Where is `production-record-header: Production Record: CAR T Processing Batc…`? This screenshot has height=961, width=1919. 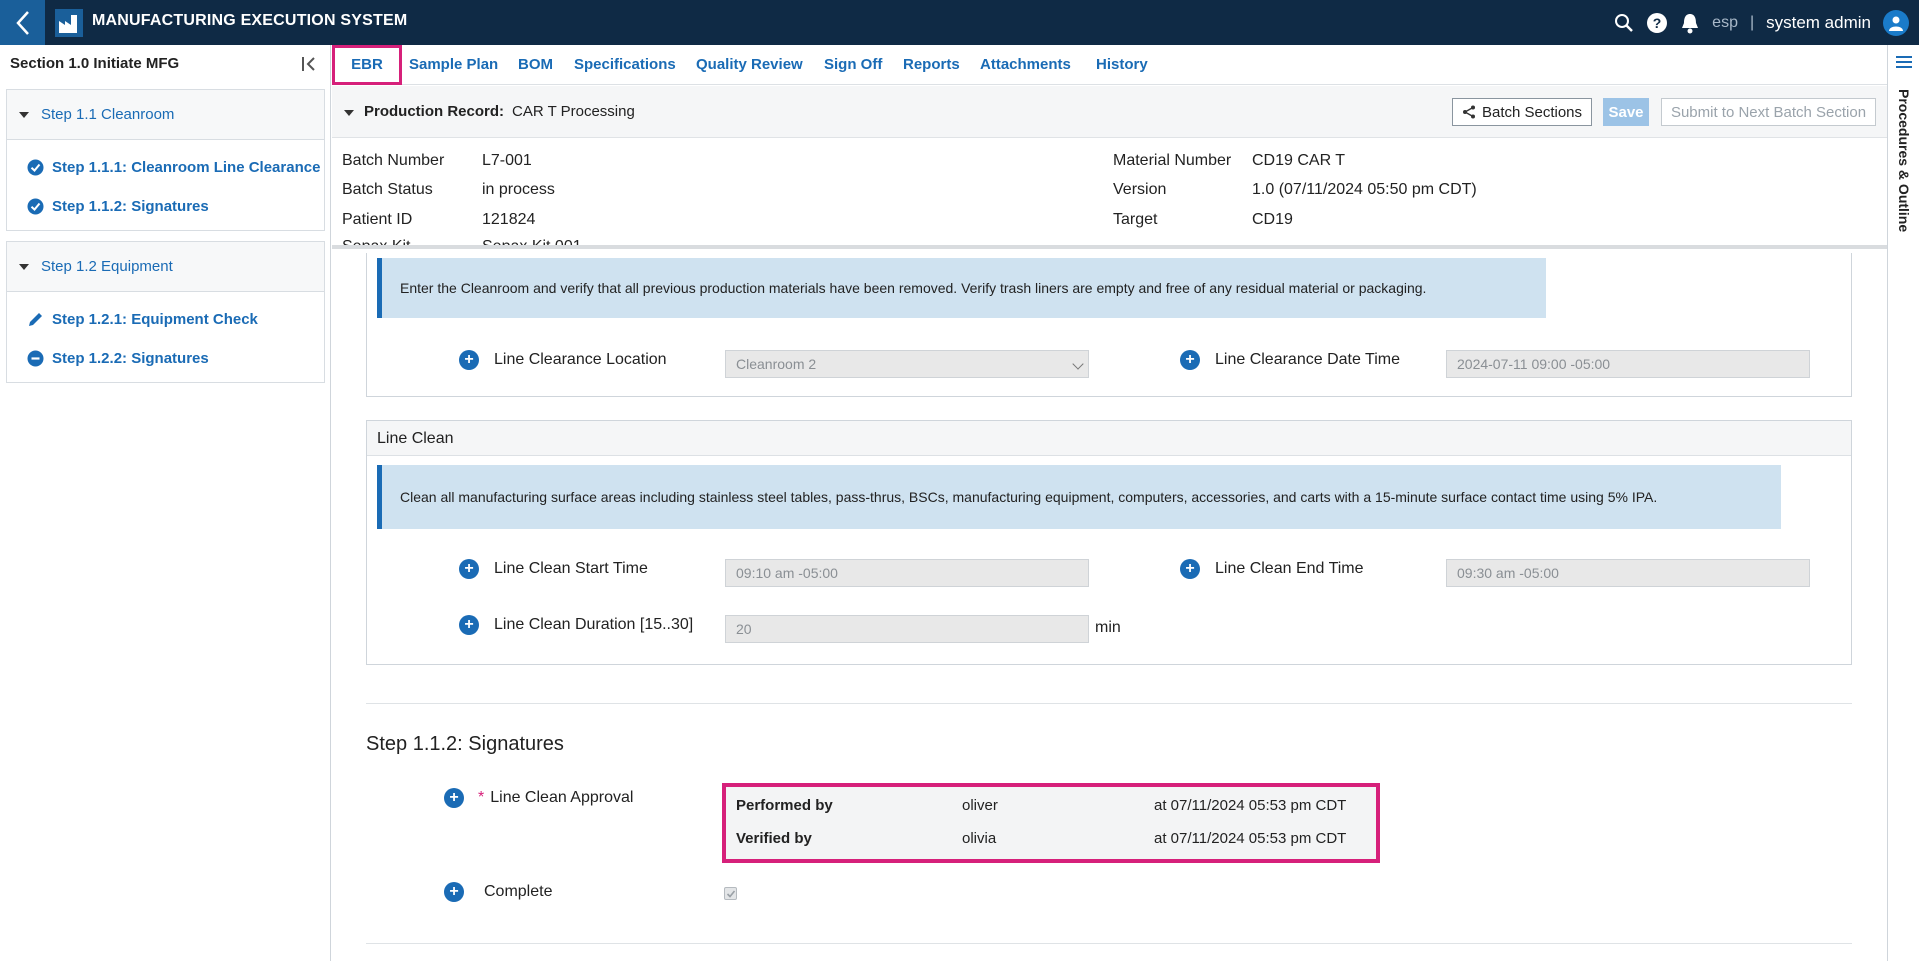 production-record-header: Production Record: CAR T Processing Batc… is located at coordinates (1109, 112).